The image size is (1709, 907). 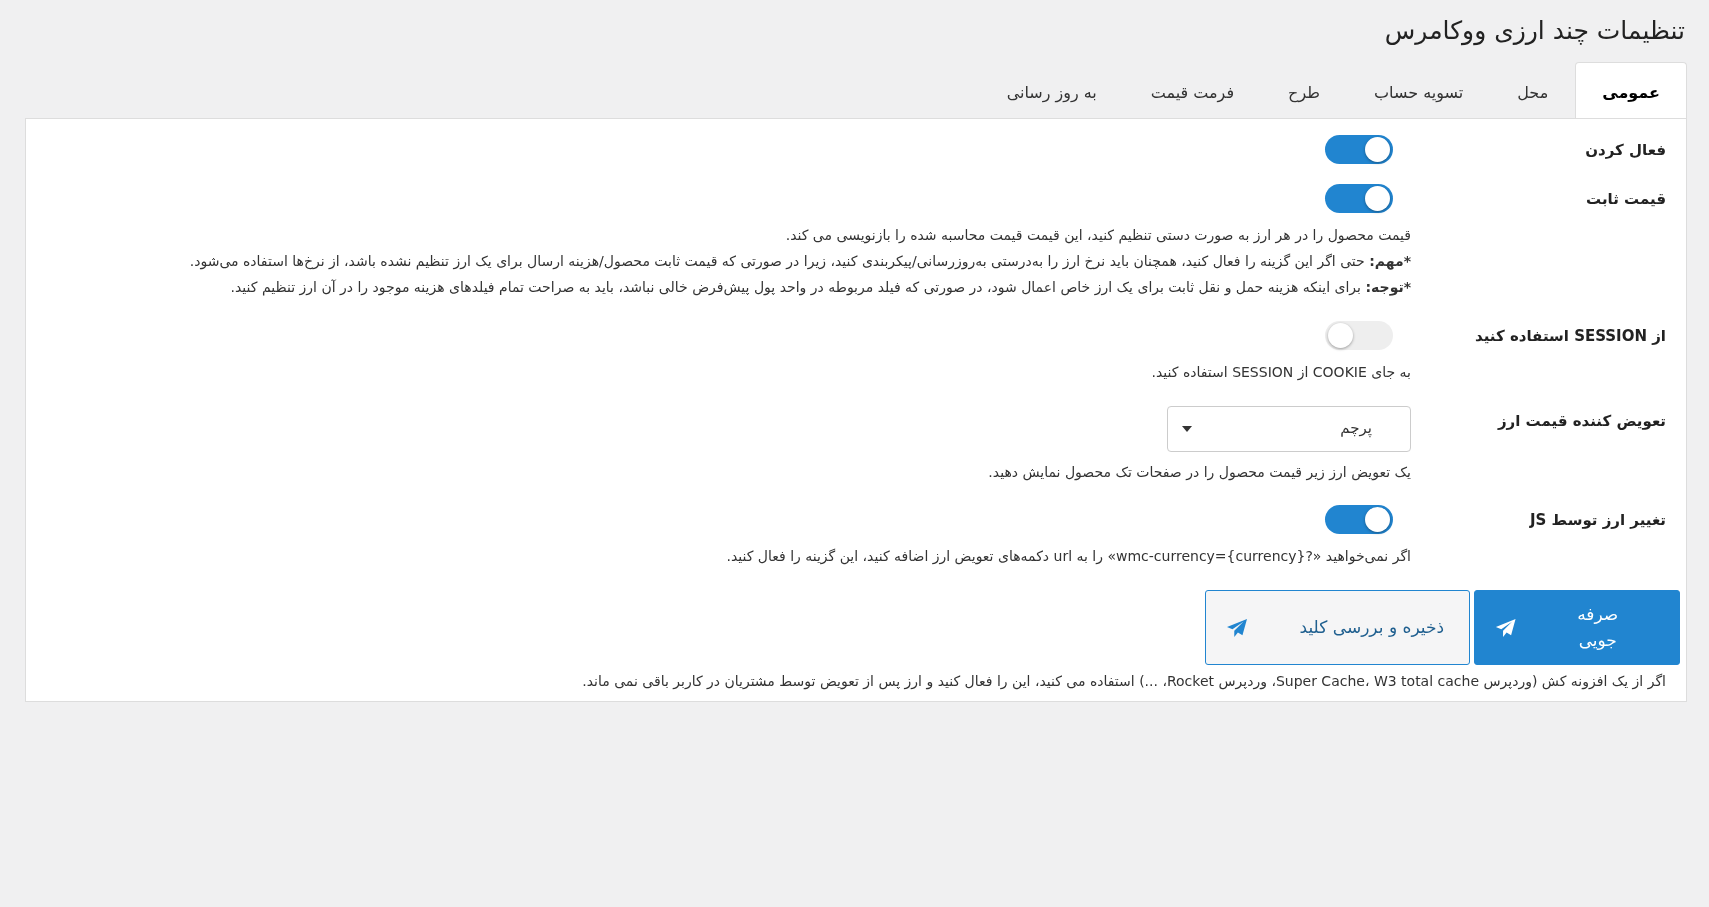 I want to click on settings-tab: فرمت قیمت, so click(x=1192, y=90).